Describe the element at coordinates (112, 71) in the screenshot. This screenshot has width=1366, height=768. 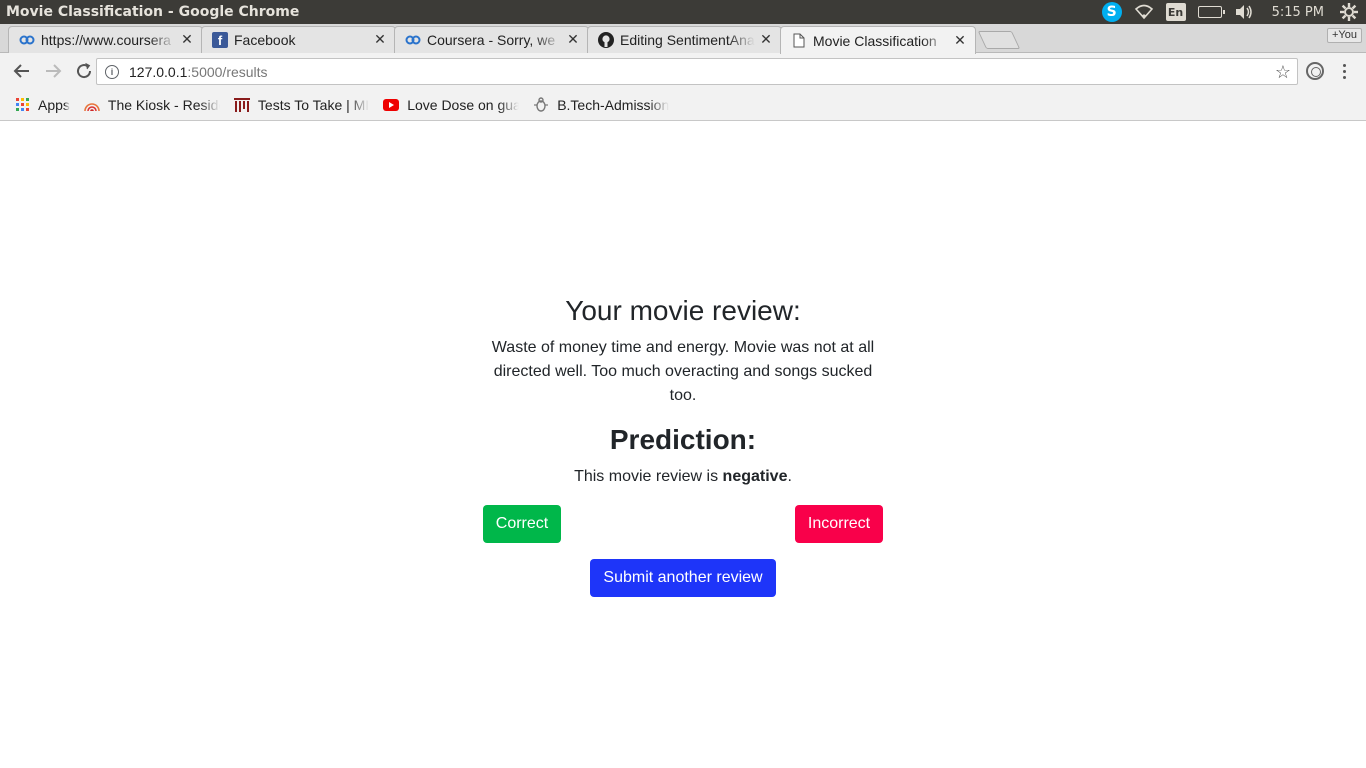
I see `info-icon: i` at that location.